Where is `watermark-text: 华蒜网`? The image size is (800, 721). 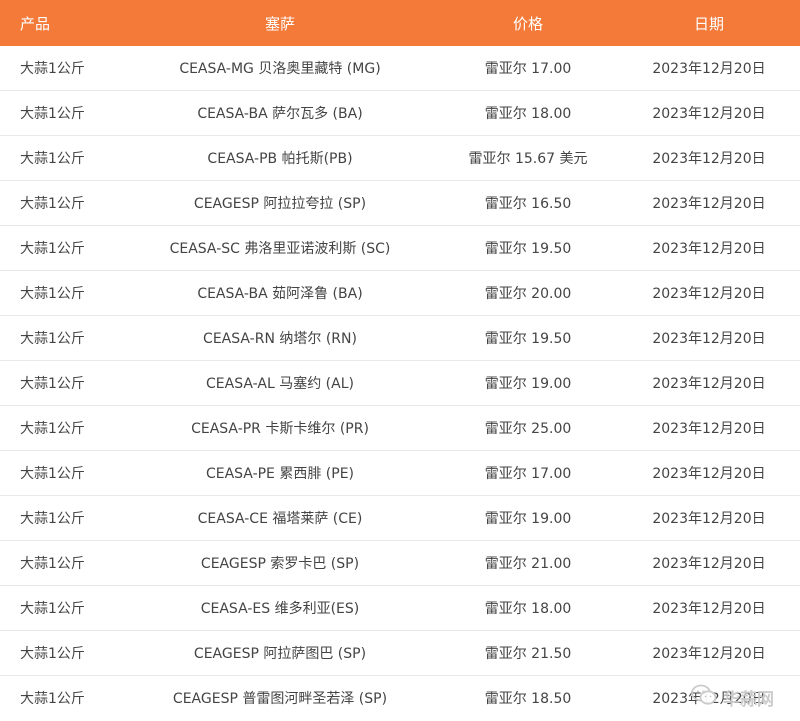 watermark-text: 华蒜网 is located at coordinates (748, 700).